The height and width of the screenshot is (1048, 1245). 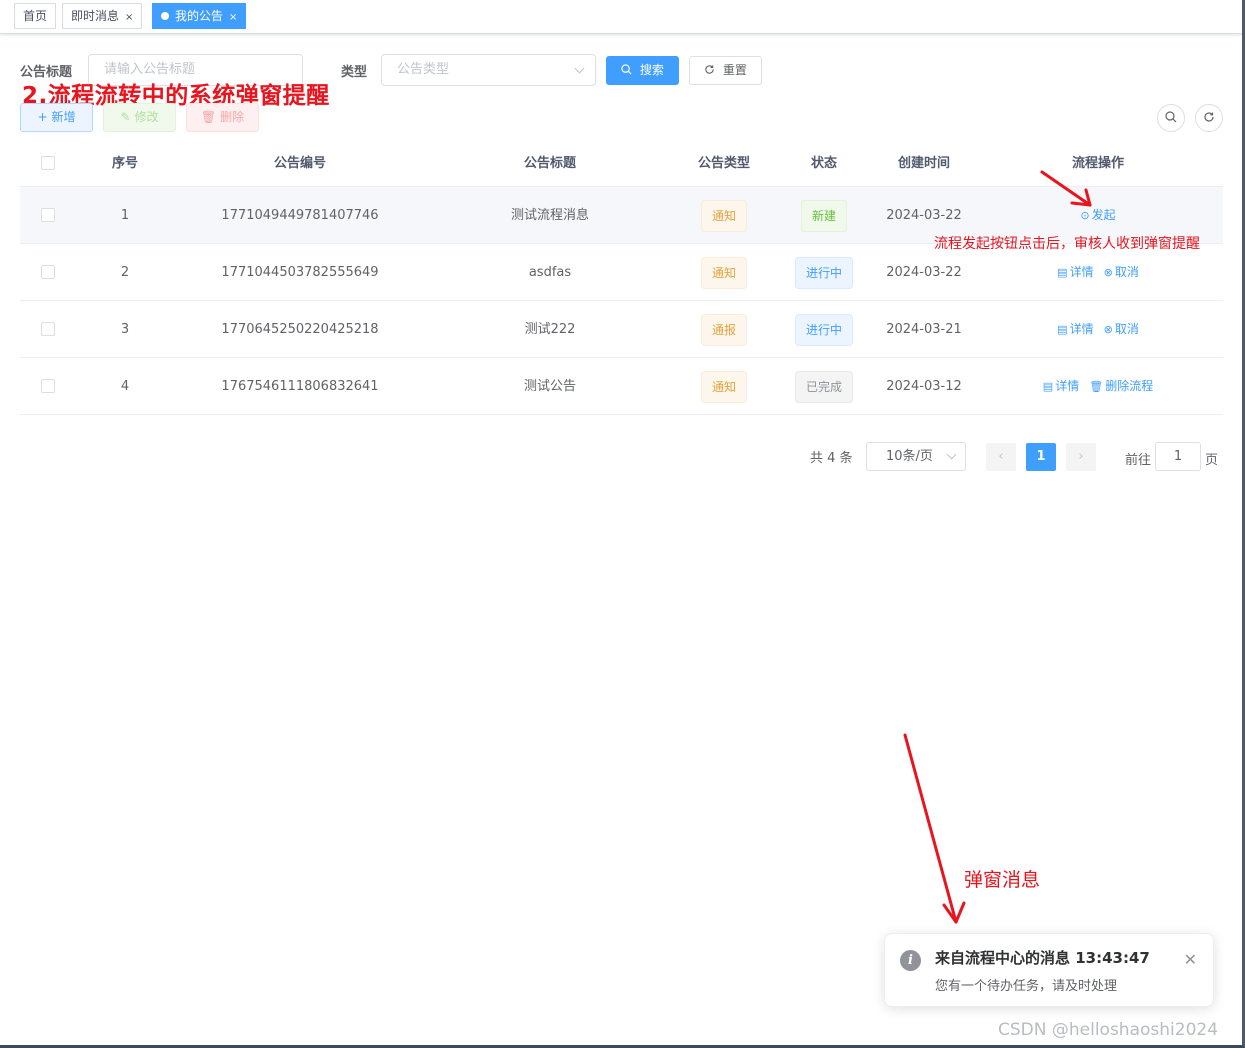 What do you see at coordinates (549, 386) in the screenshot?
I see `cell-title: 测试公告` at bounding box center [549, 386].